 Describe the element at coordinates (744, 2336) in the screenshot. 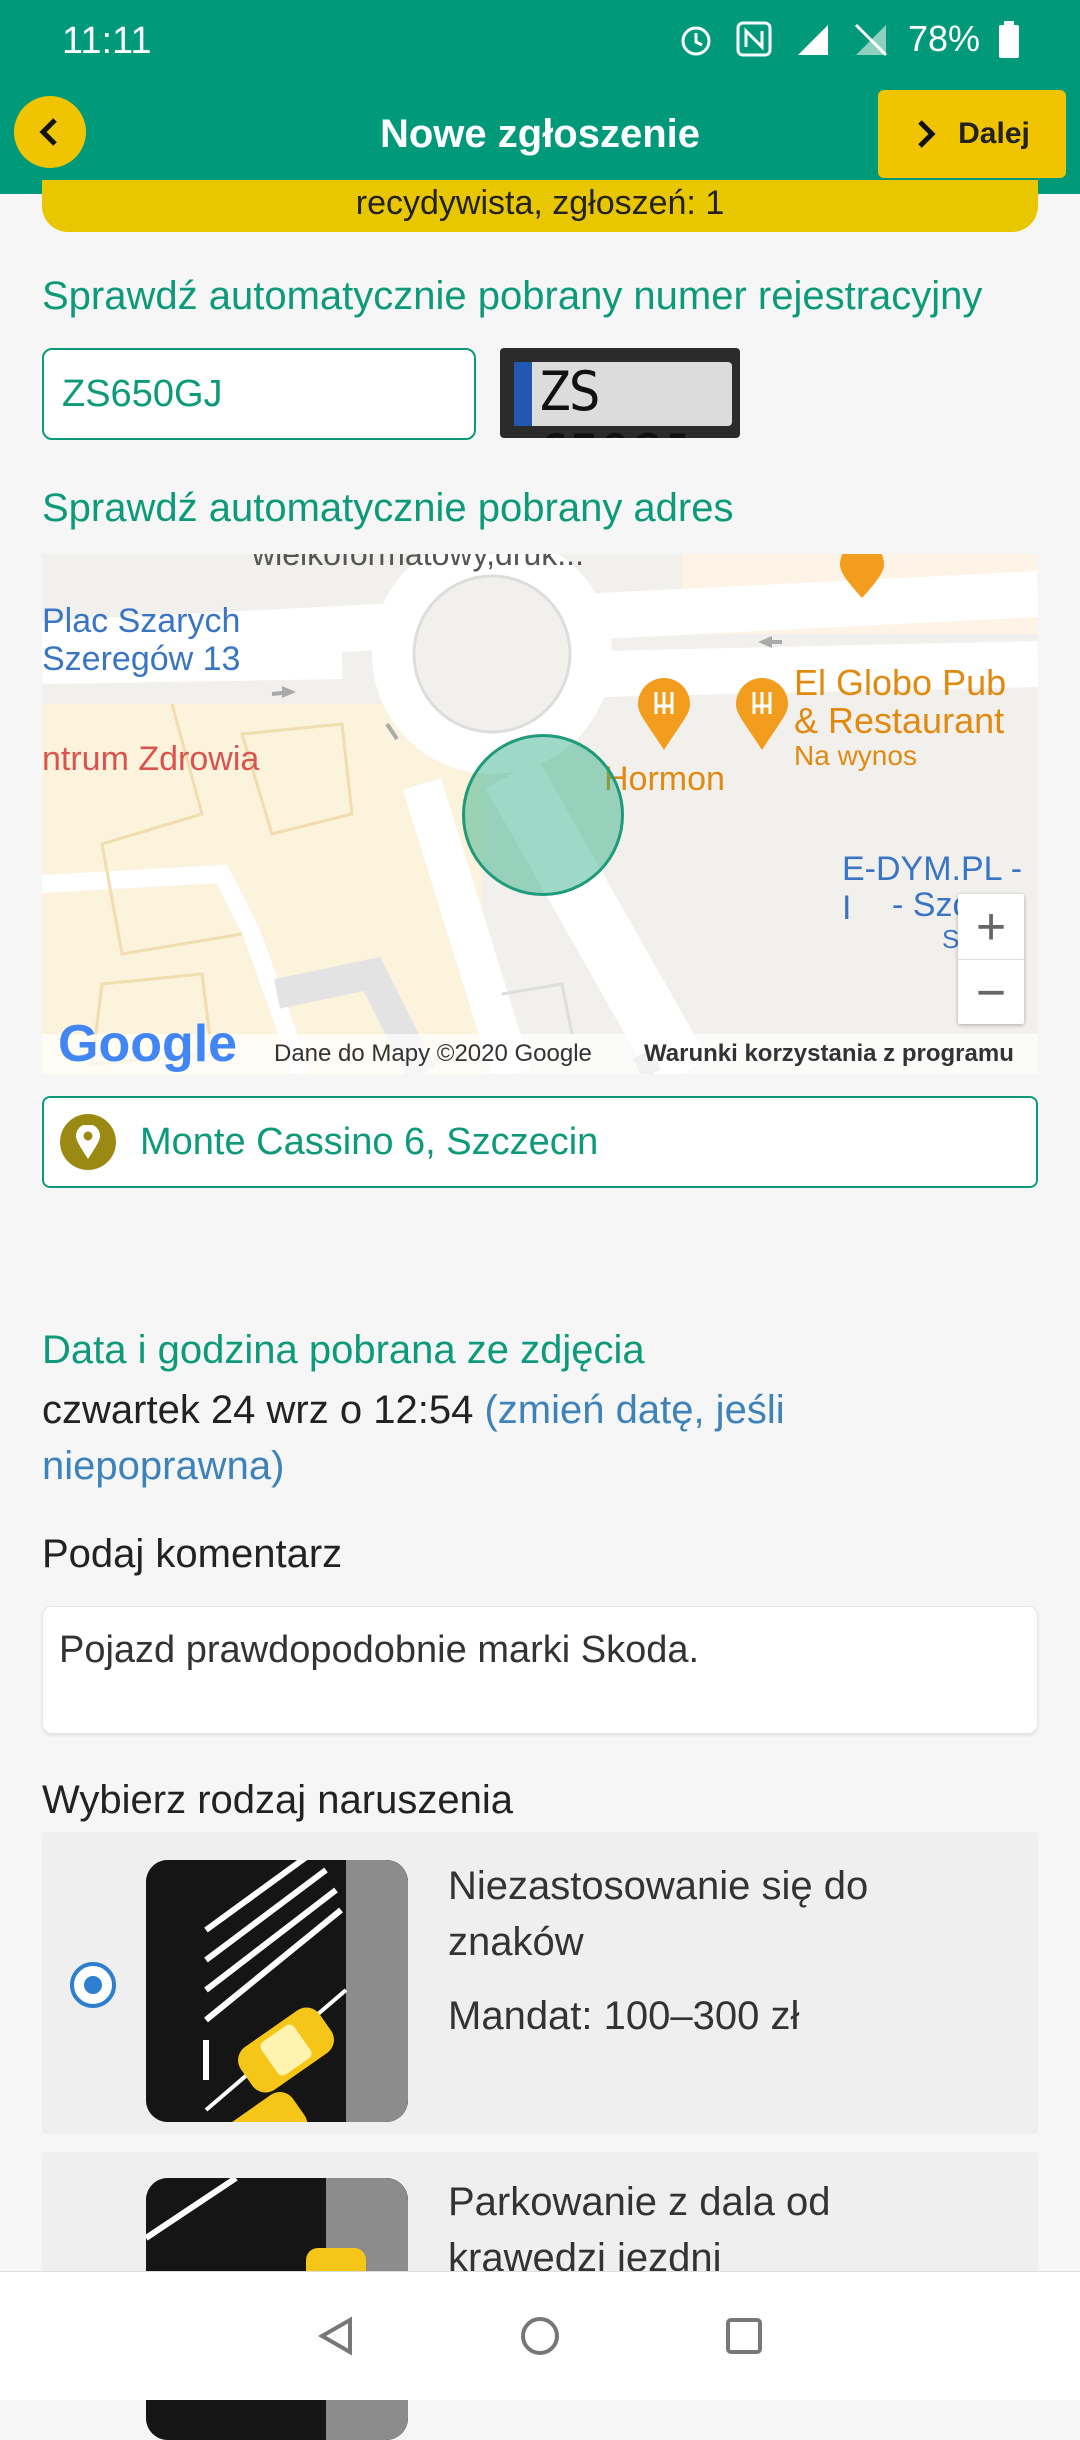

I see `nav-recents-icon` at that location.